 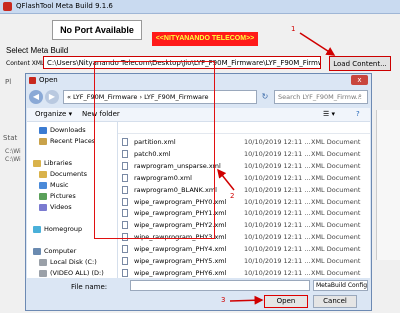 I want to click on dialog-app-icon, so click(x=32, y=80).